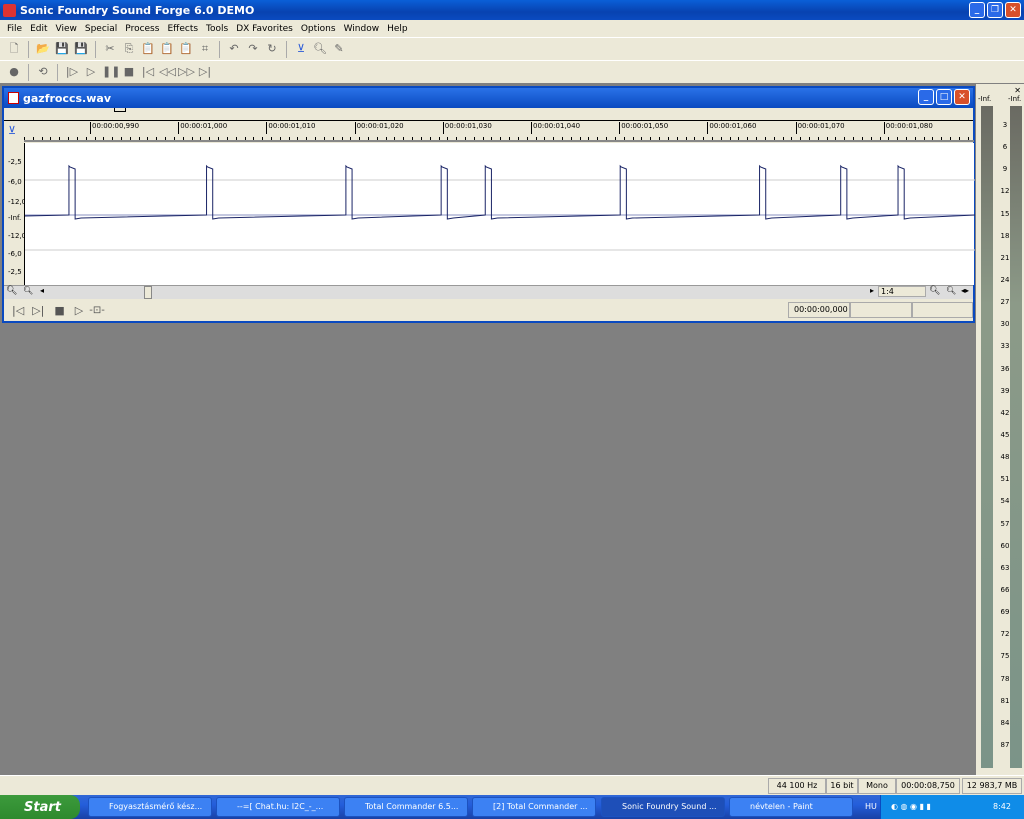  I want to click on doc-close-button: ✕, so click(962, 97).